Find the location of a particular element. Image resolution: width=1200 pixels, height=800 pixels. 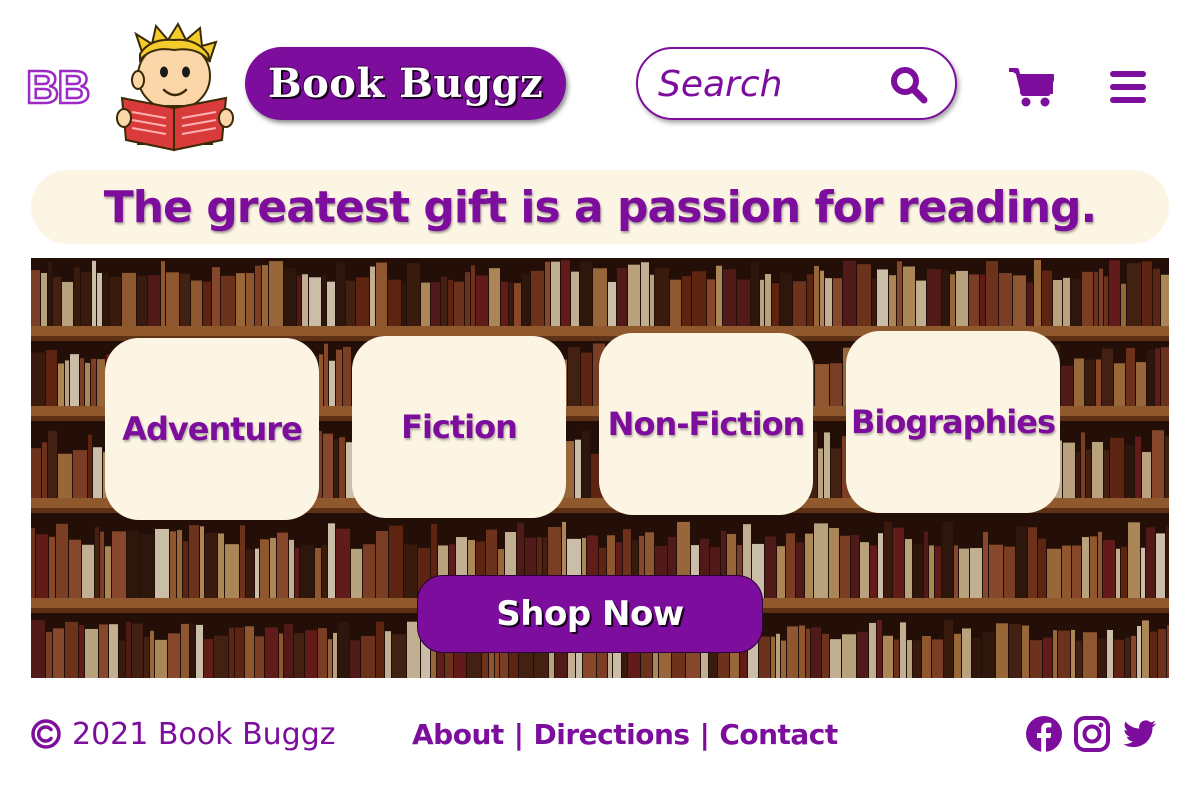

copyright-text: 2021 Book Buggz is located at coordinates (204, 734).